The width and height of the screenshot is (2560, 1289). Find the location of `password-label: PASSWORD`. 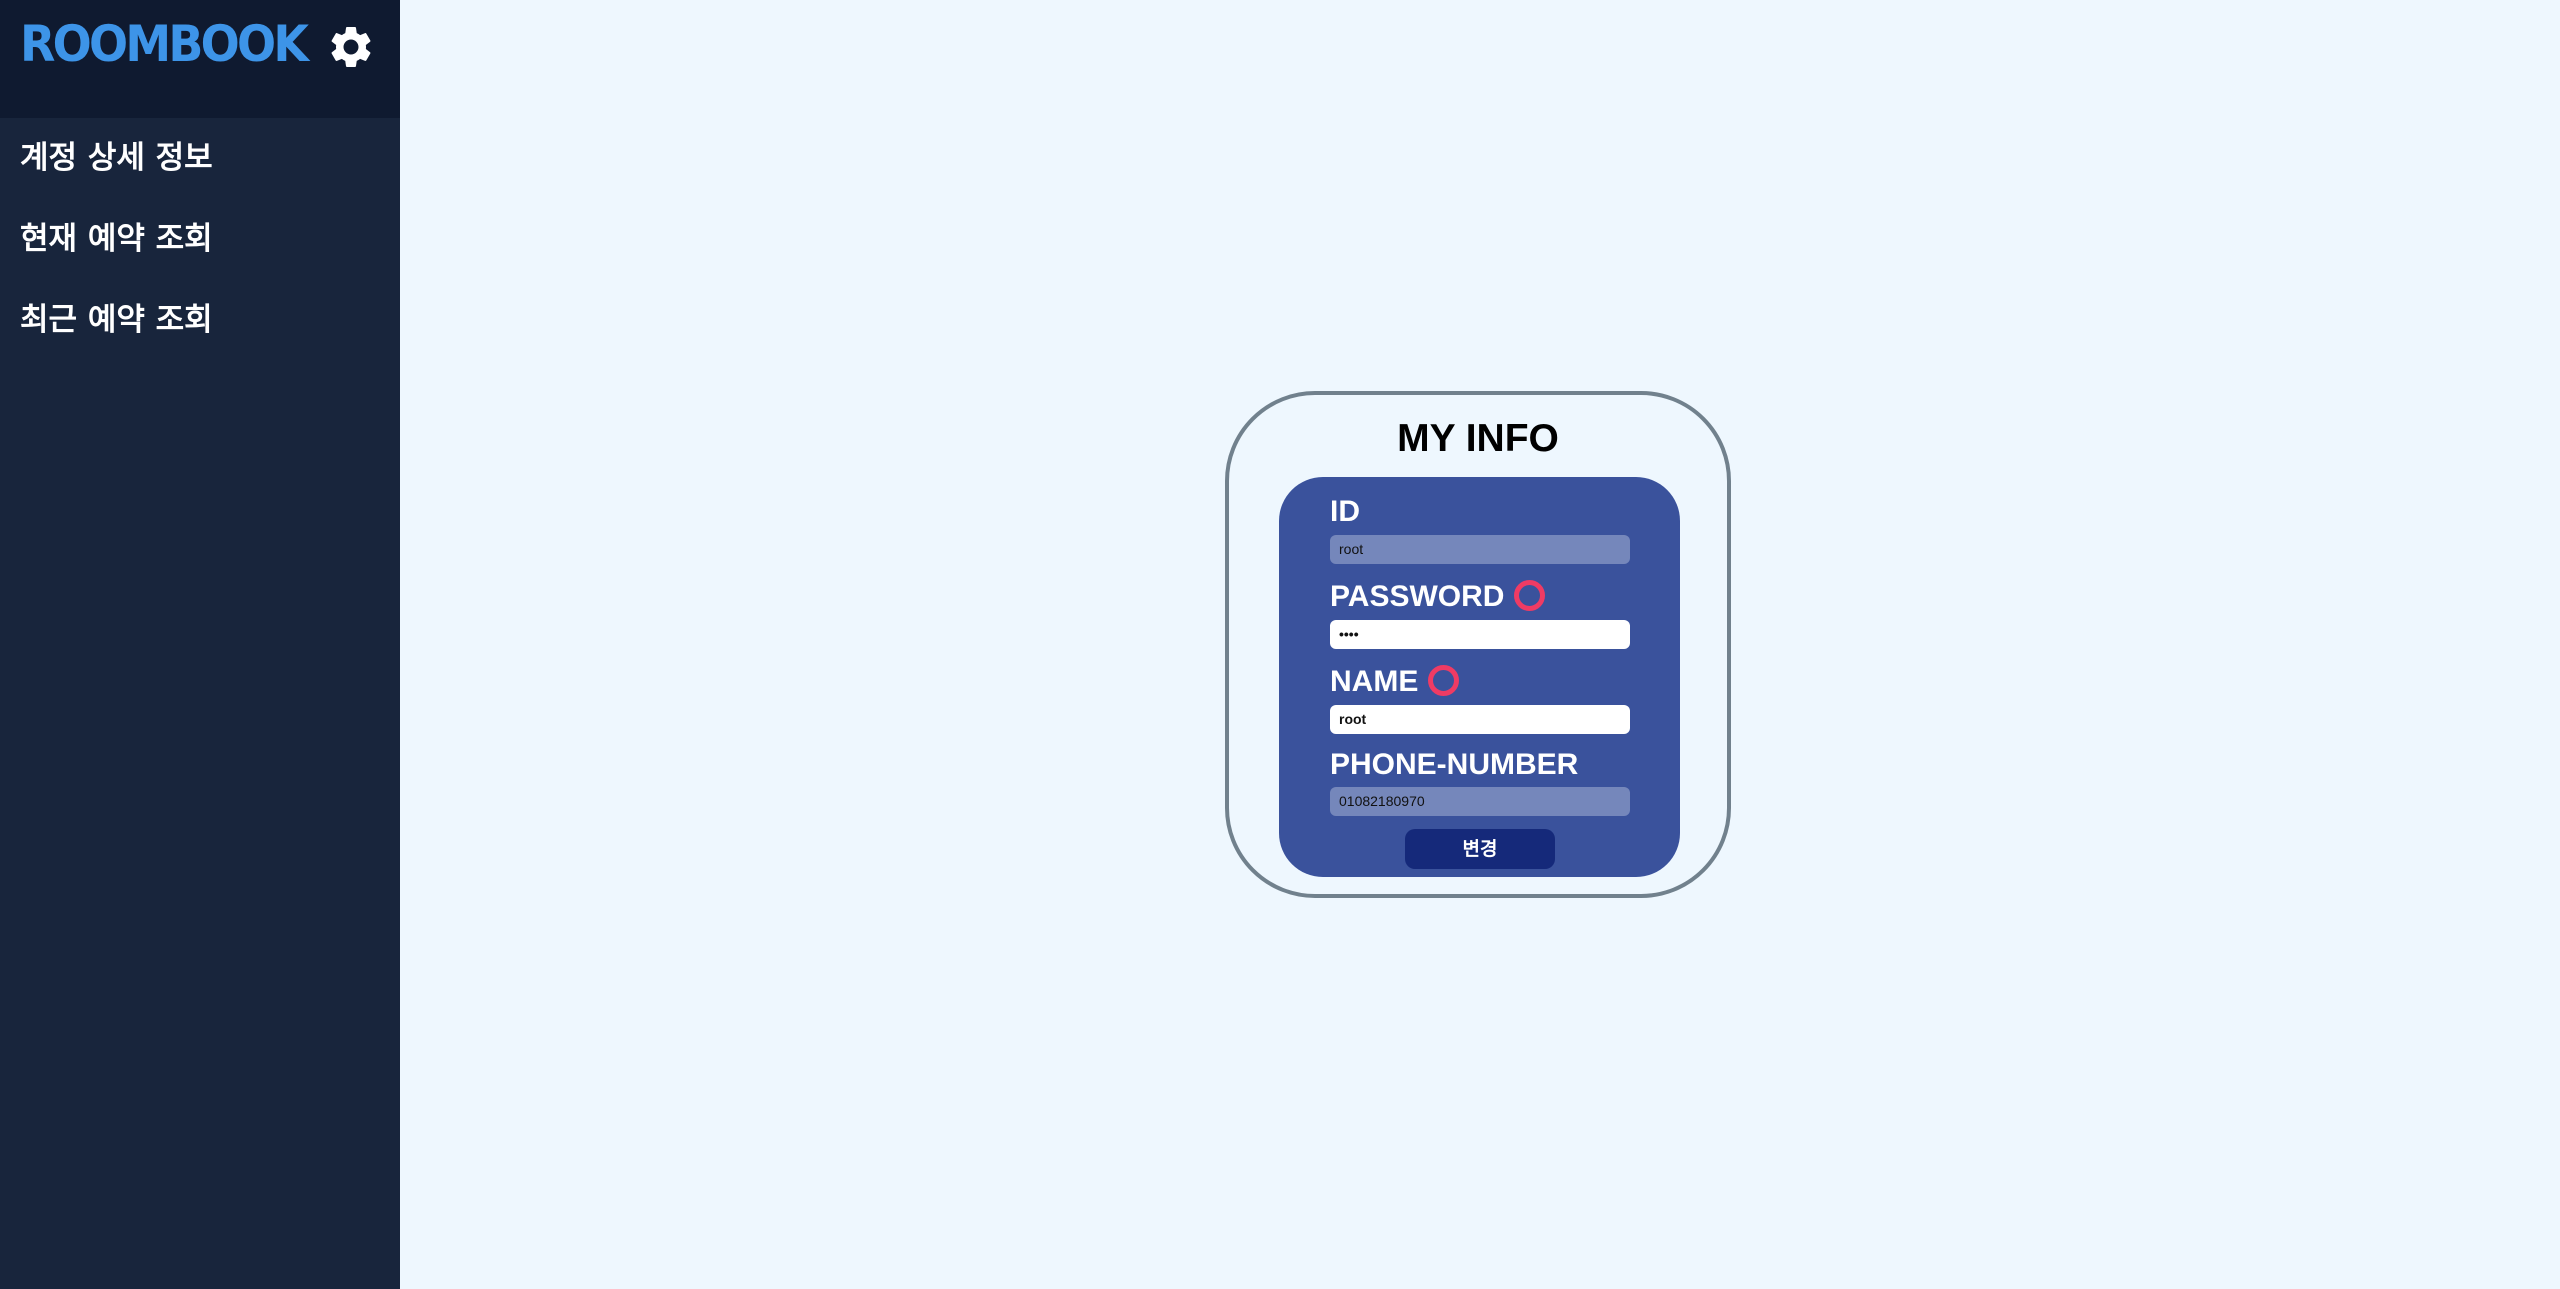

password-label: PASSWORD is located at coordinates (1438, 597).